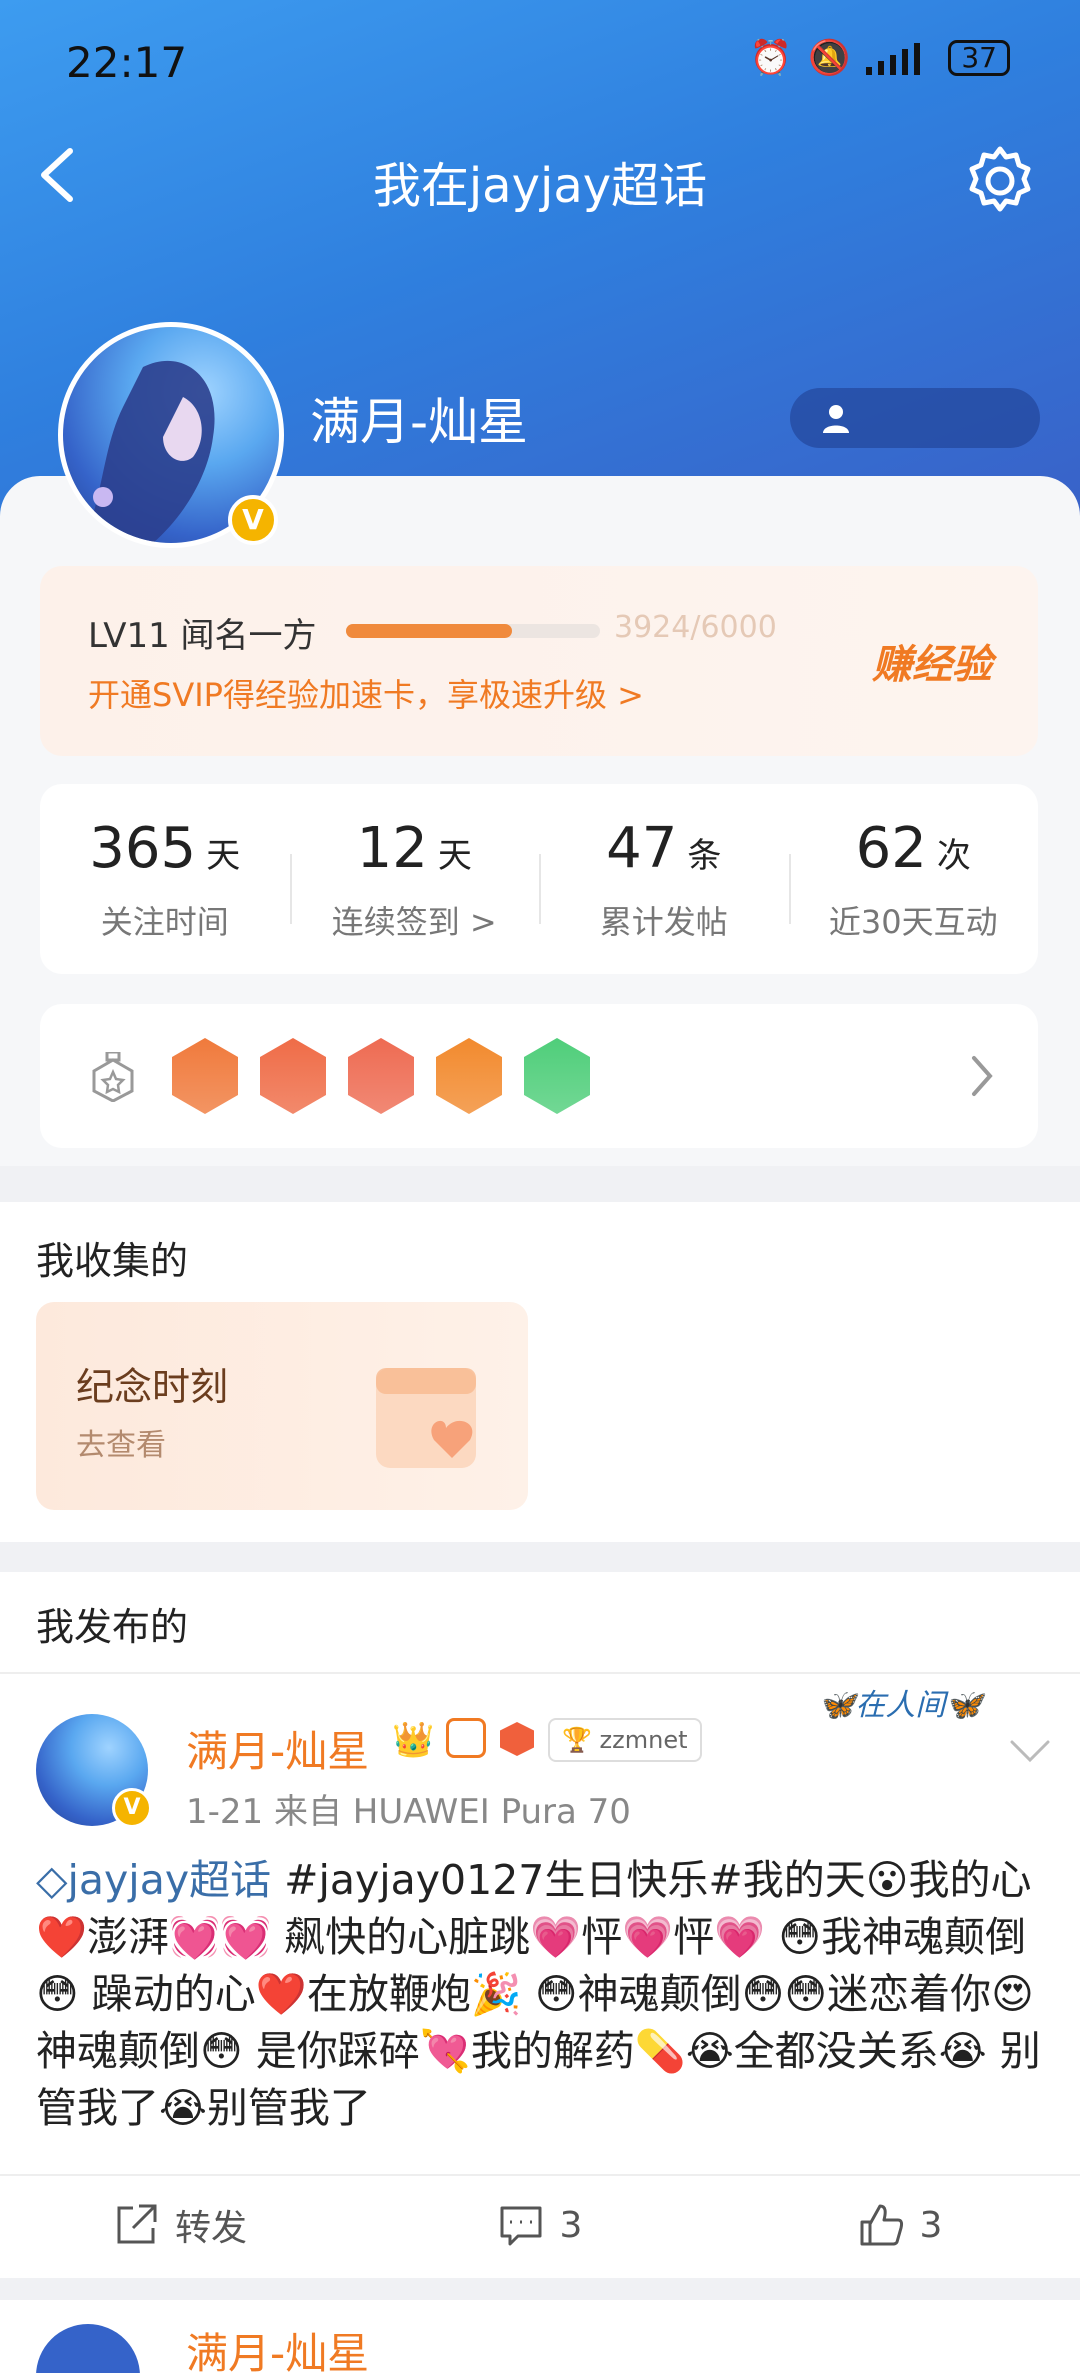 The width and height of the screenshot is (1080, 2373). What do you see at coordinates (210, 2228) in the screenshot?
I see `forward-label: 转发` at bounding box center [210, 2228].